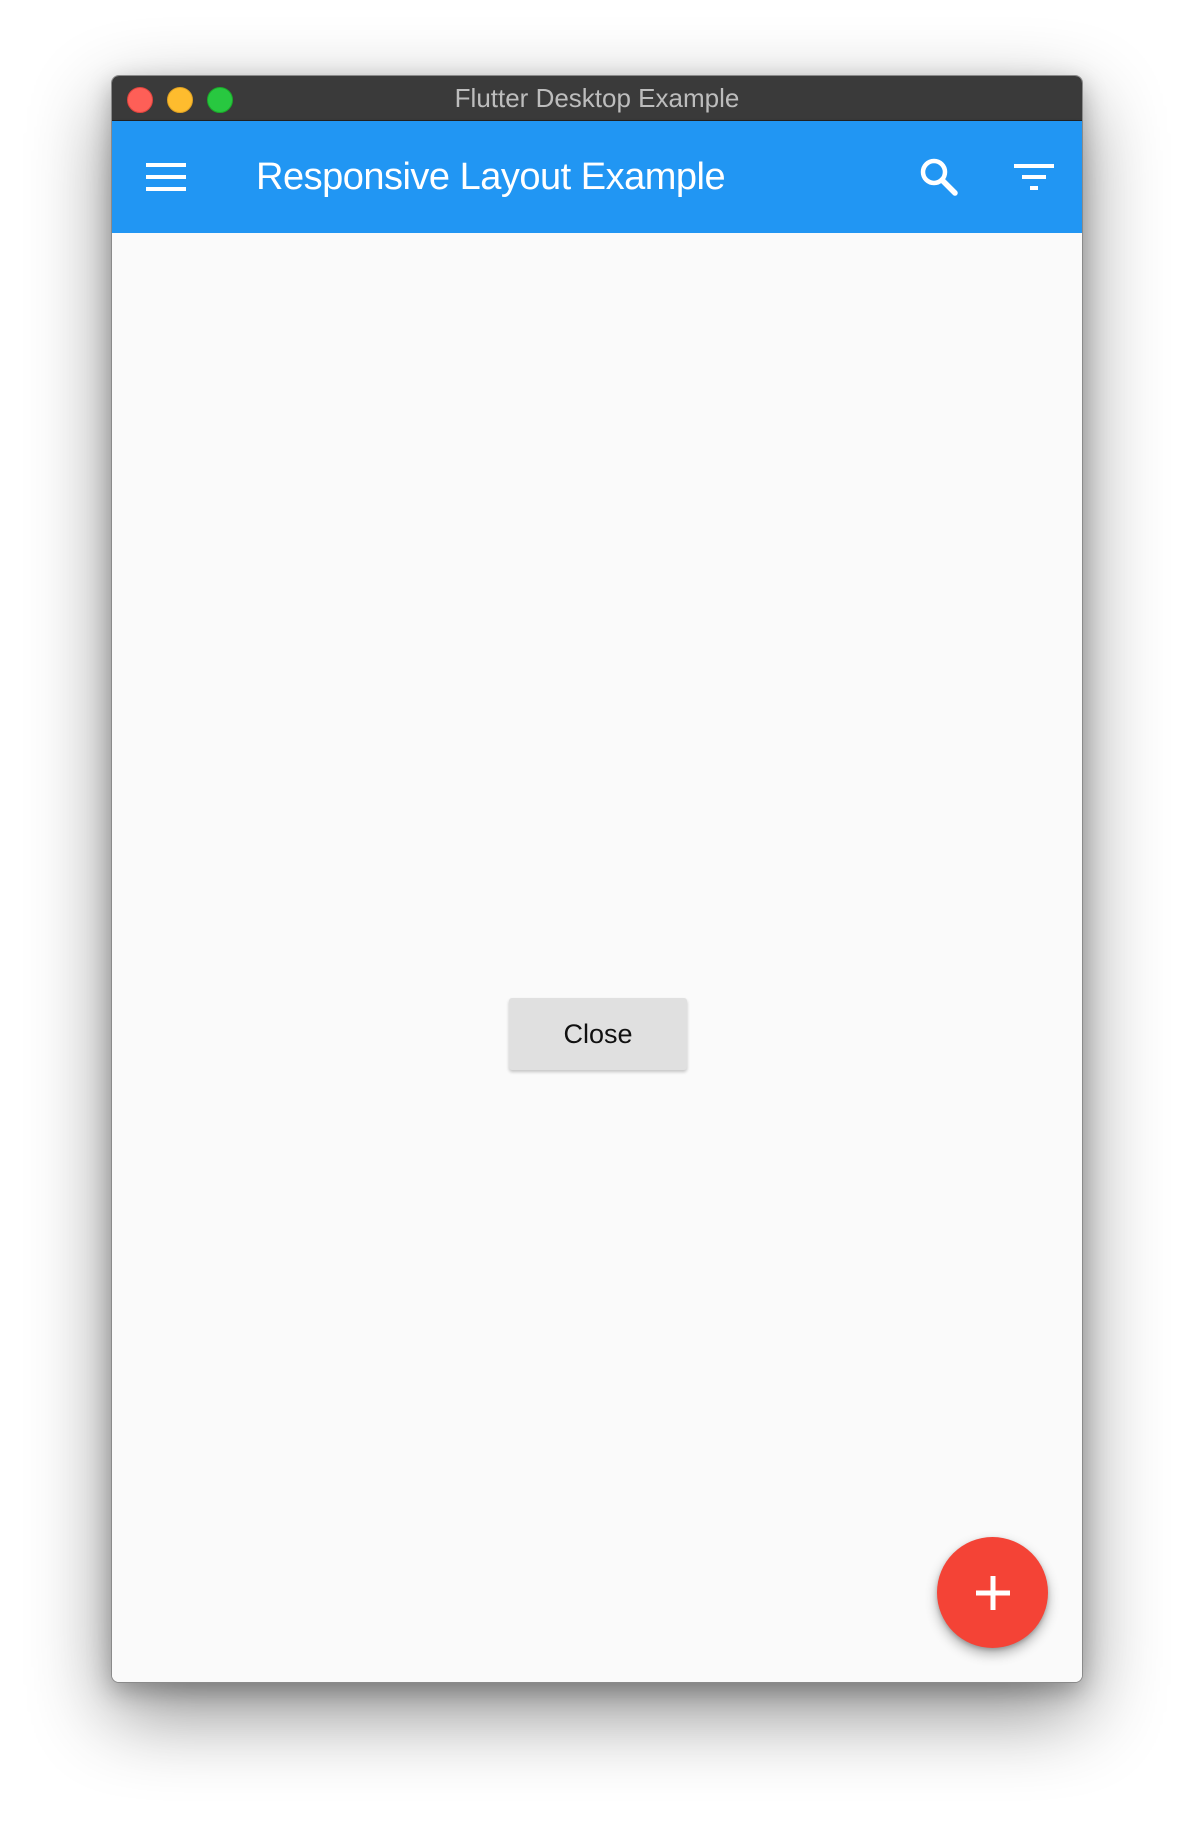 This screenshot has width=1194, height=1830. I want to click on hamburger-menu-icon, so click(166, 177).